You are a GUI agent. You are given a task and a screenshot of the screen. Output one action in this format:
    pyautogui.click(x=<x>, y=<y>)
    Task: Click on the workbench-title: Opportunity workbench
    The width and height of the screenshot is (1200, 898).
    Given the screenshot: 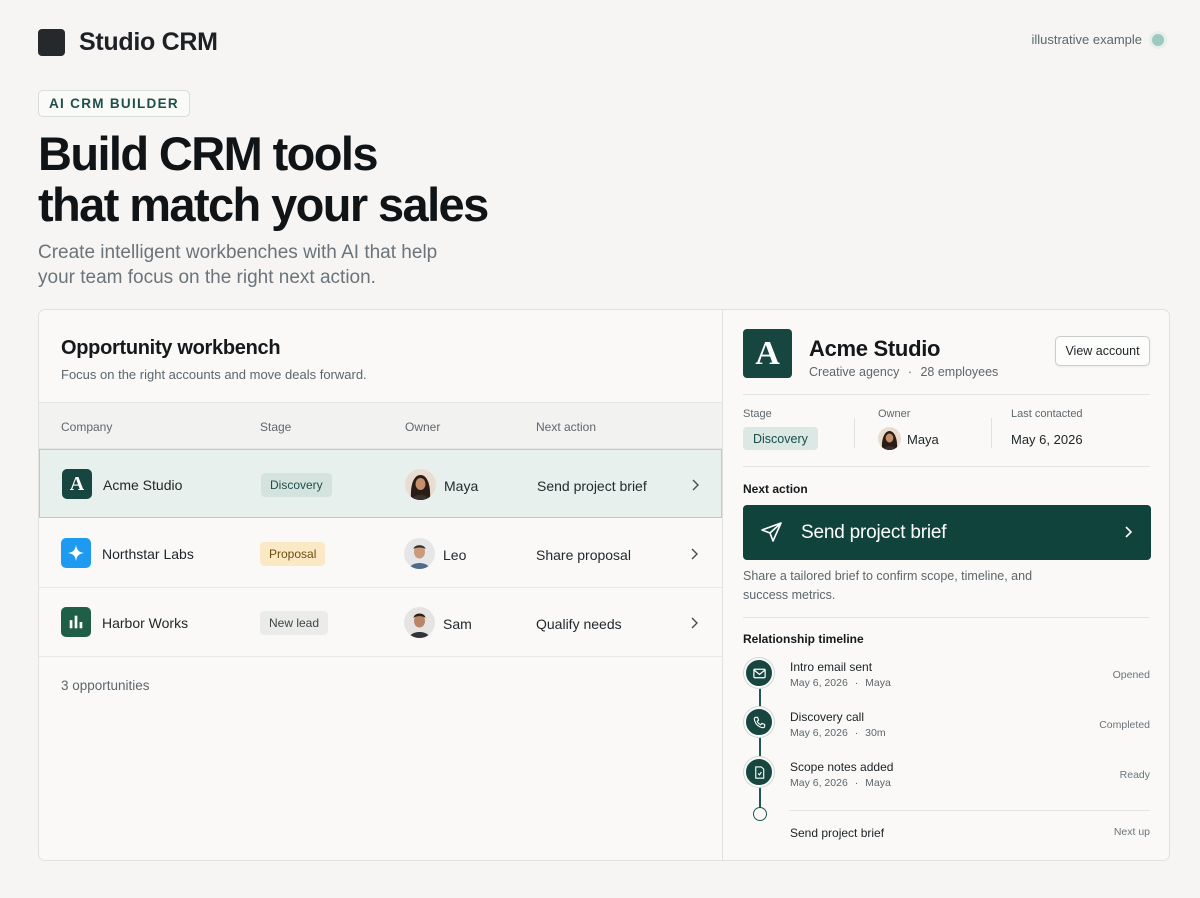 What is the action you would take?
    pyautogui.click(x=171, y=348)
    